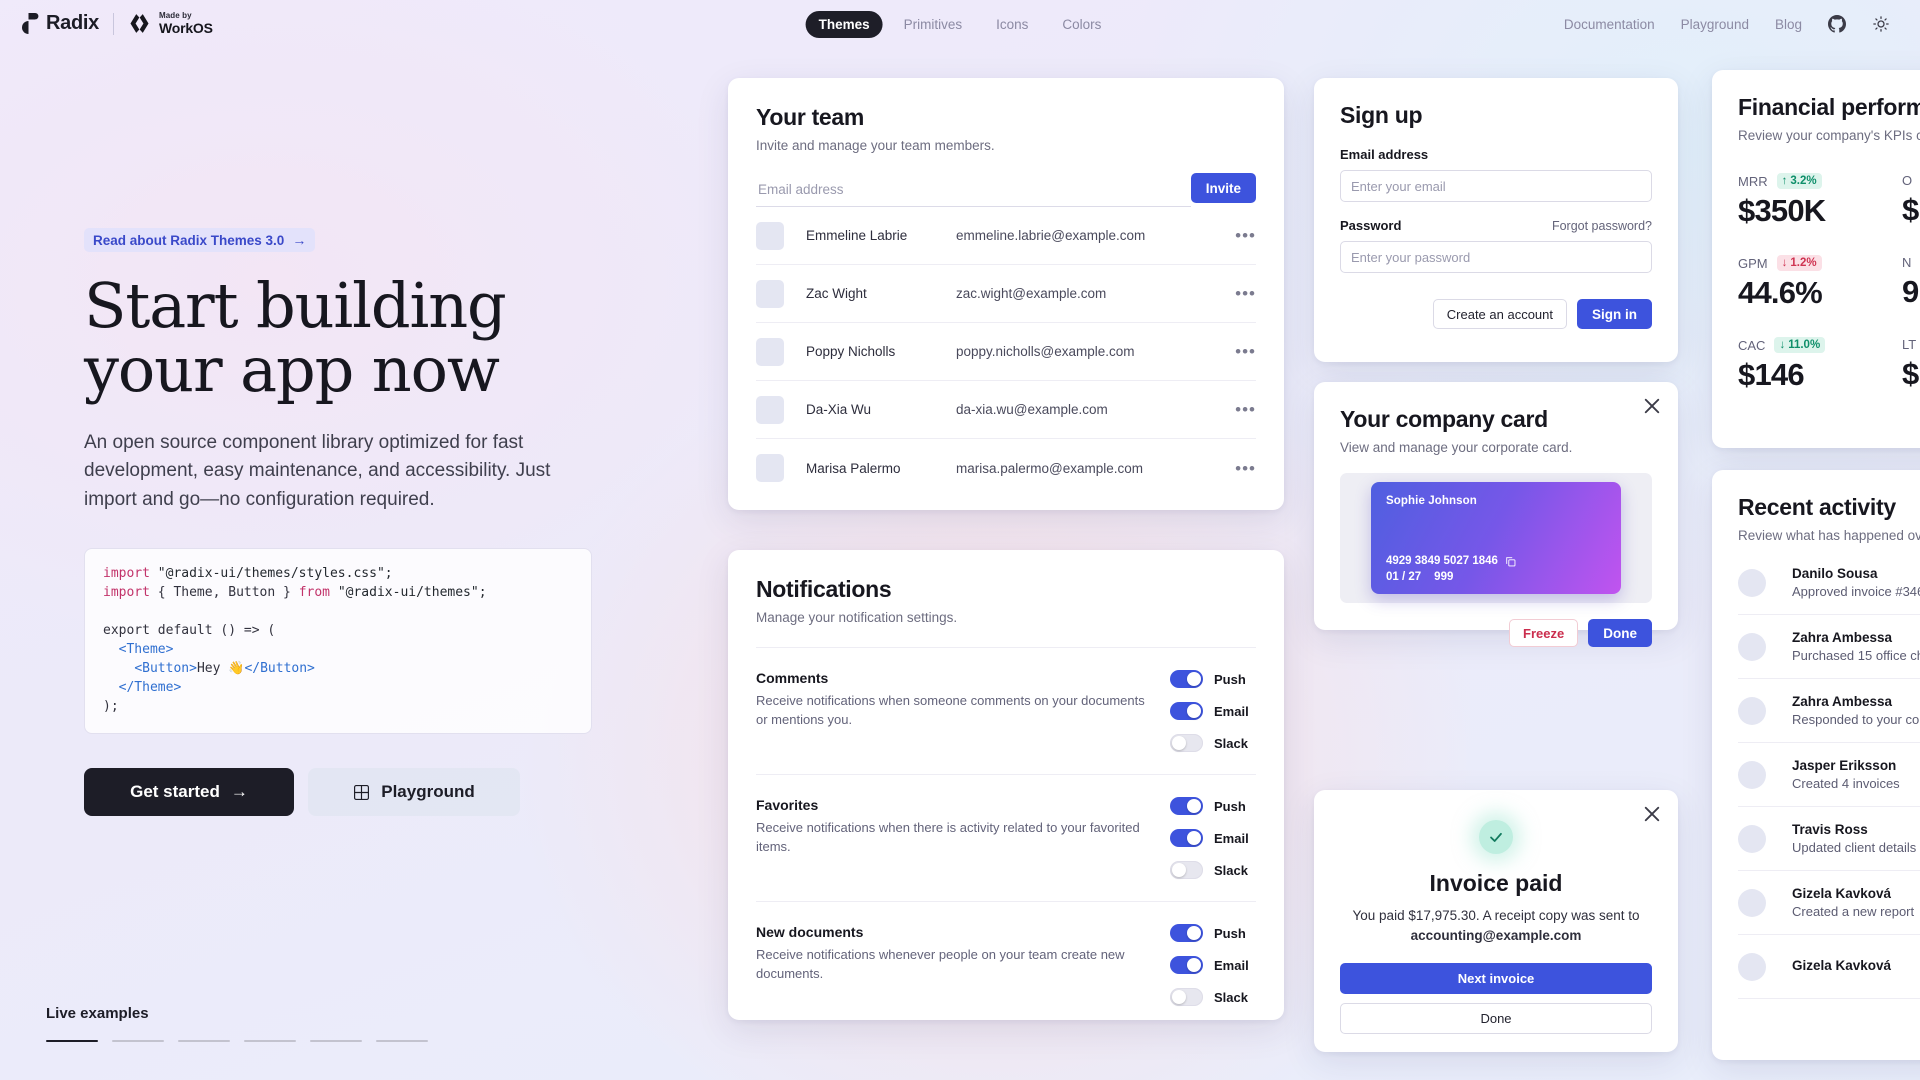  What do you see at coordinates (1620, 633) in the screenshot?
I see `done-button: Done` at bounding box center [1620, 633].